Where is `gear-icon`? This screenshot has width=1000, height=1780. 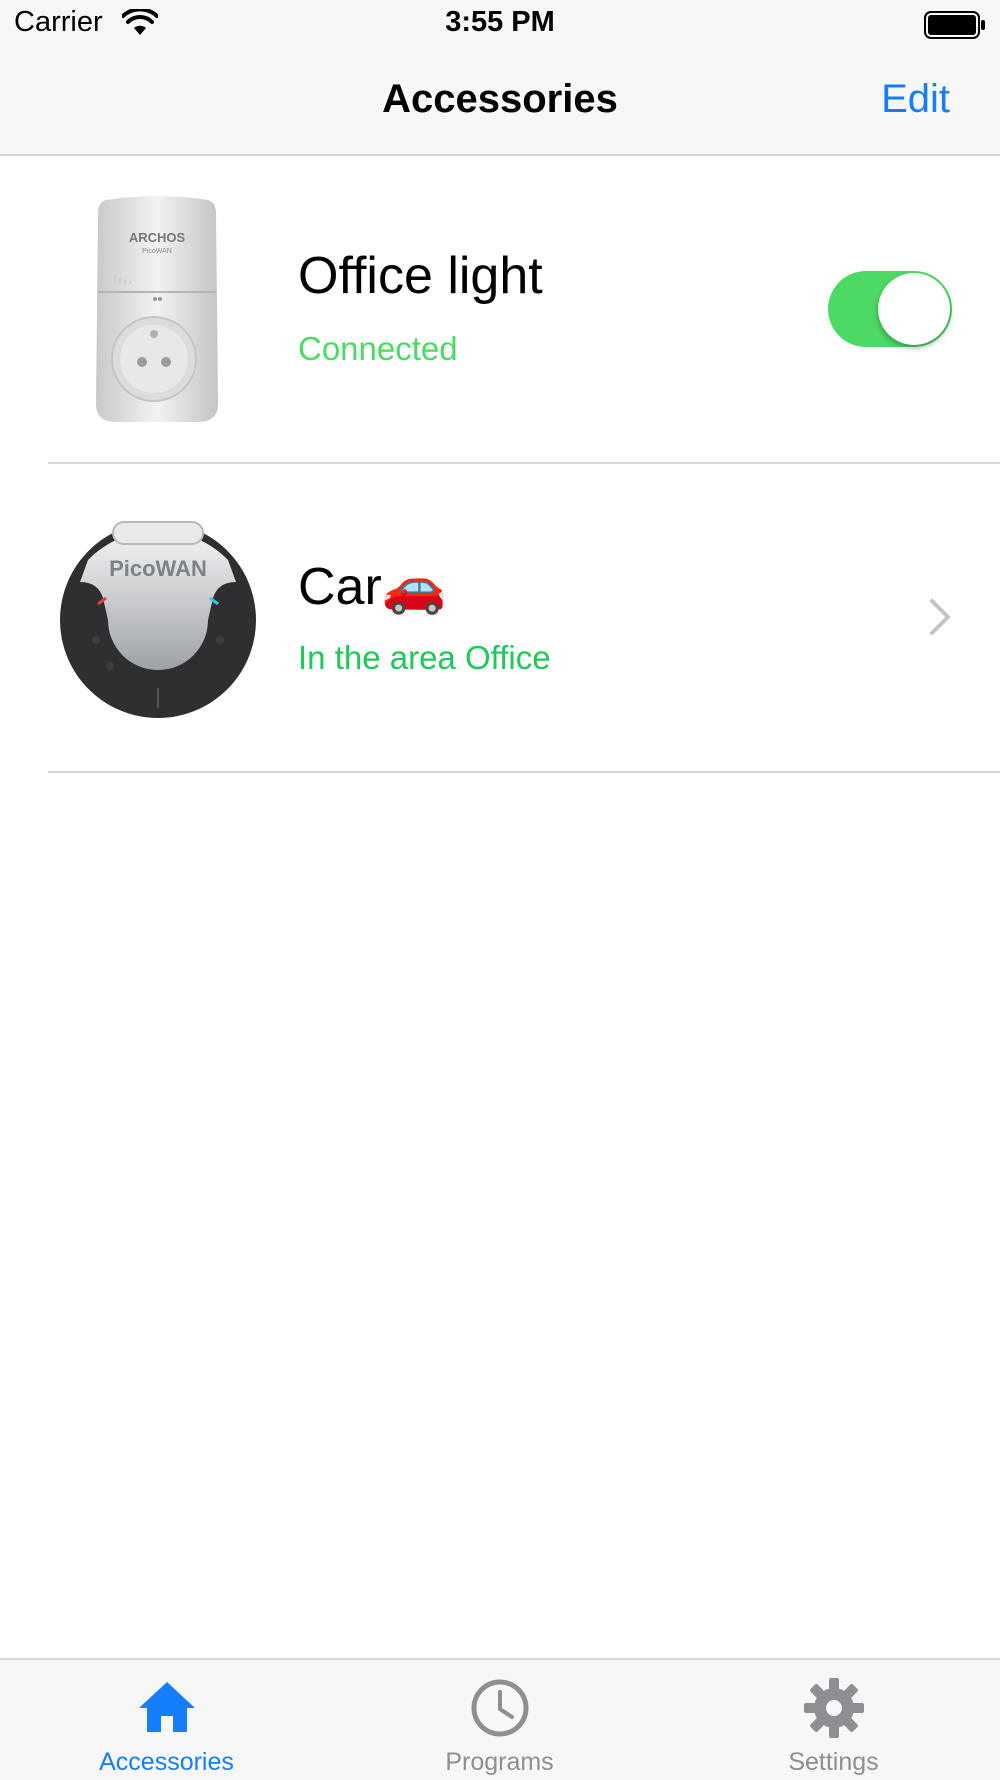 gear-icon is located at coordinates (833, 1708).